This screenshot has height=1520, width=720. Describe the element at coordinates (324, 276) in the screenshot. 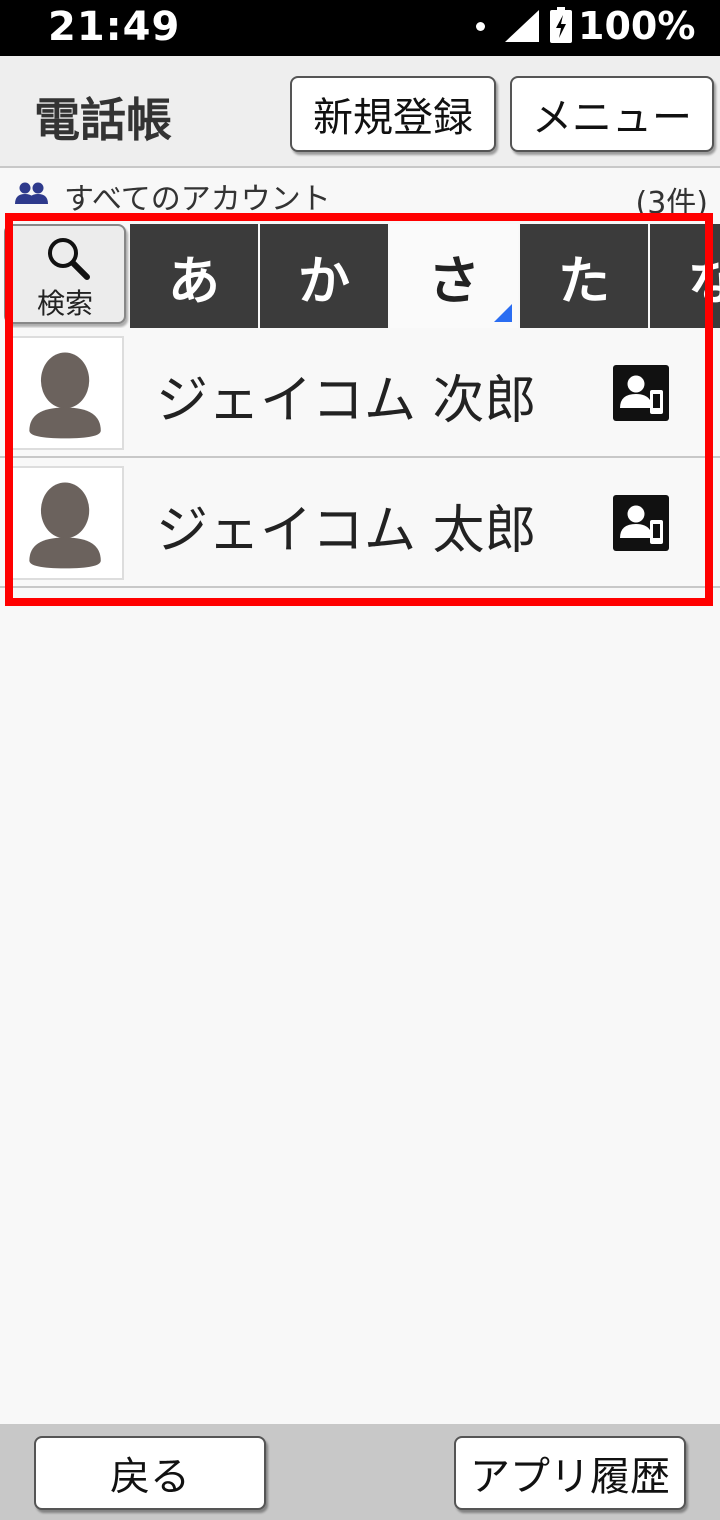

I see `tab-kana-ka: か` at that location.